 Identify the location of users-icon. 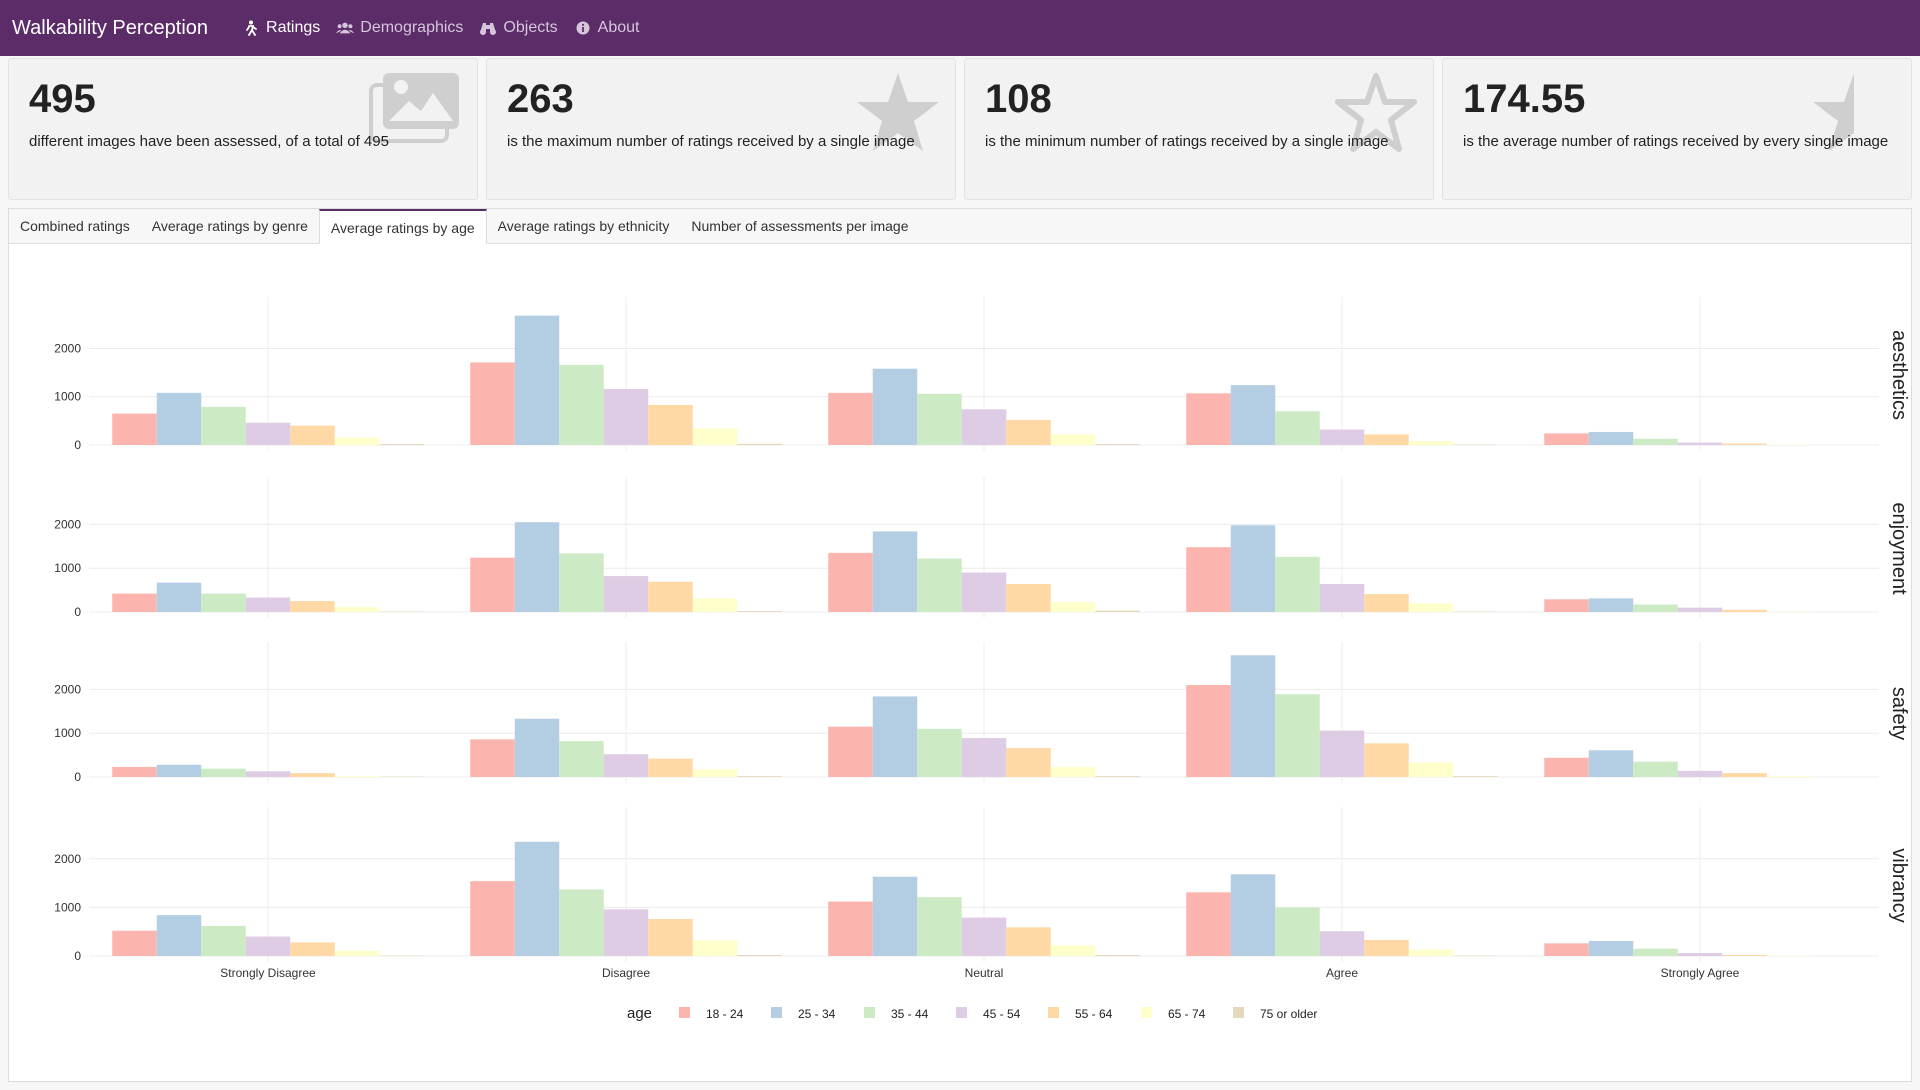
(345, 28).